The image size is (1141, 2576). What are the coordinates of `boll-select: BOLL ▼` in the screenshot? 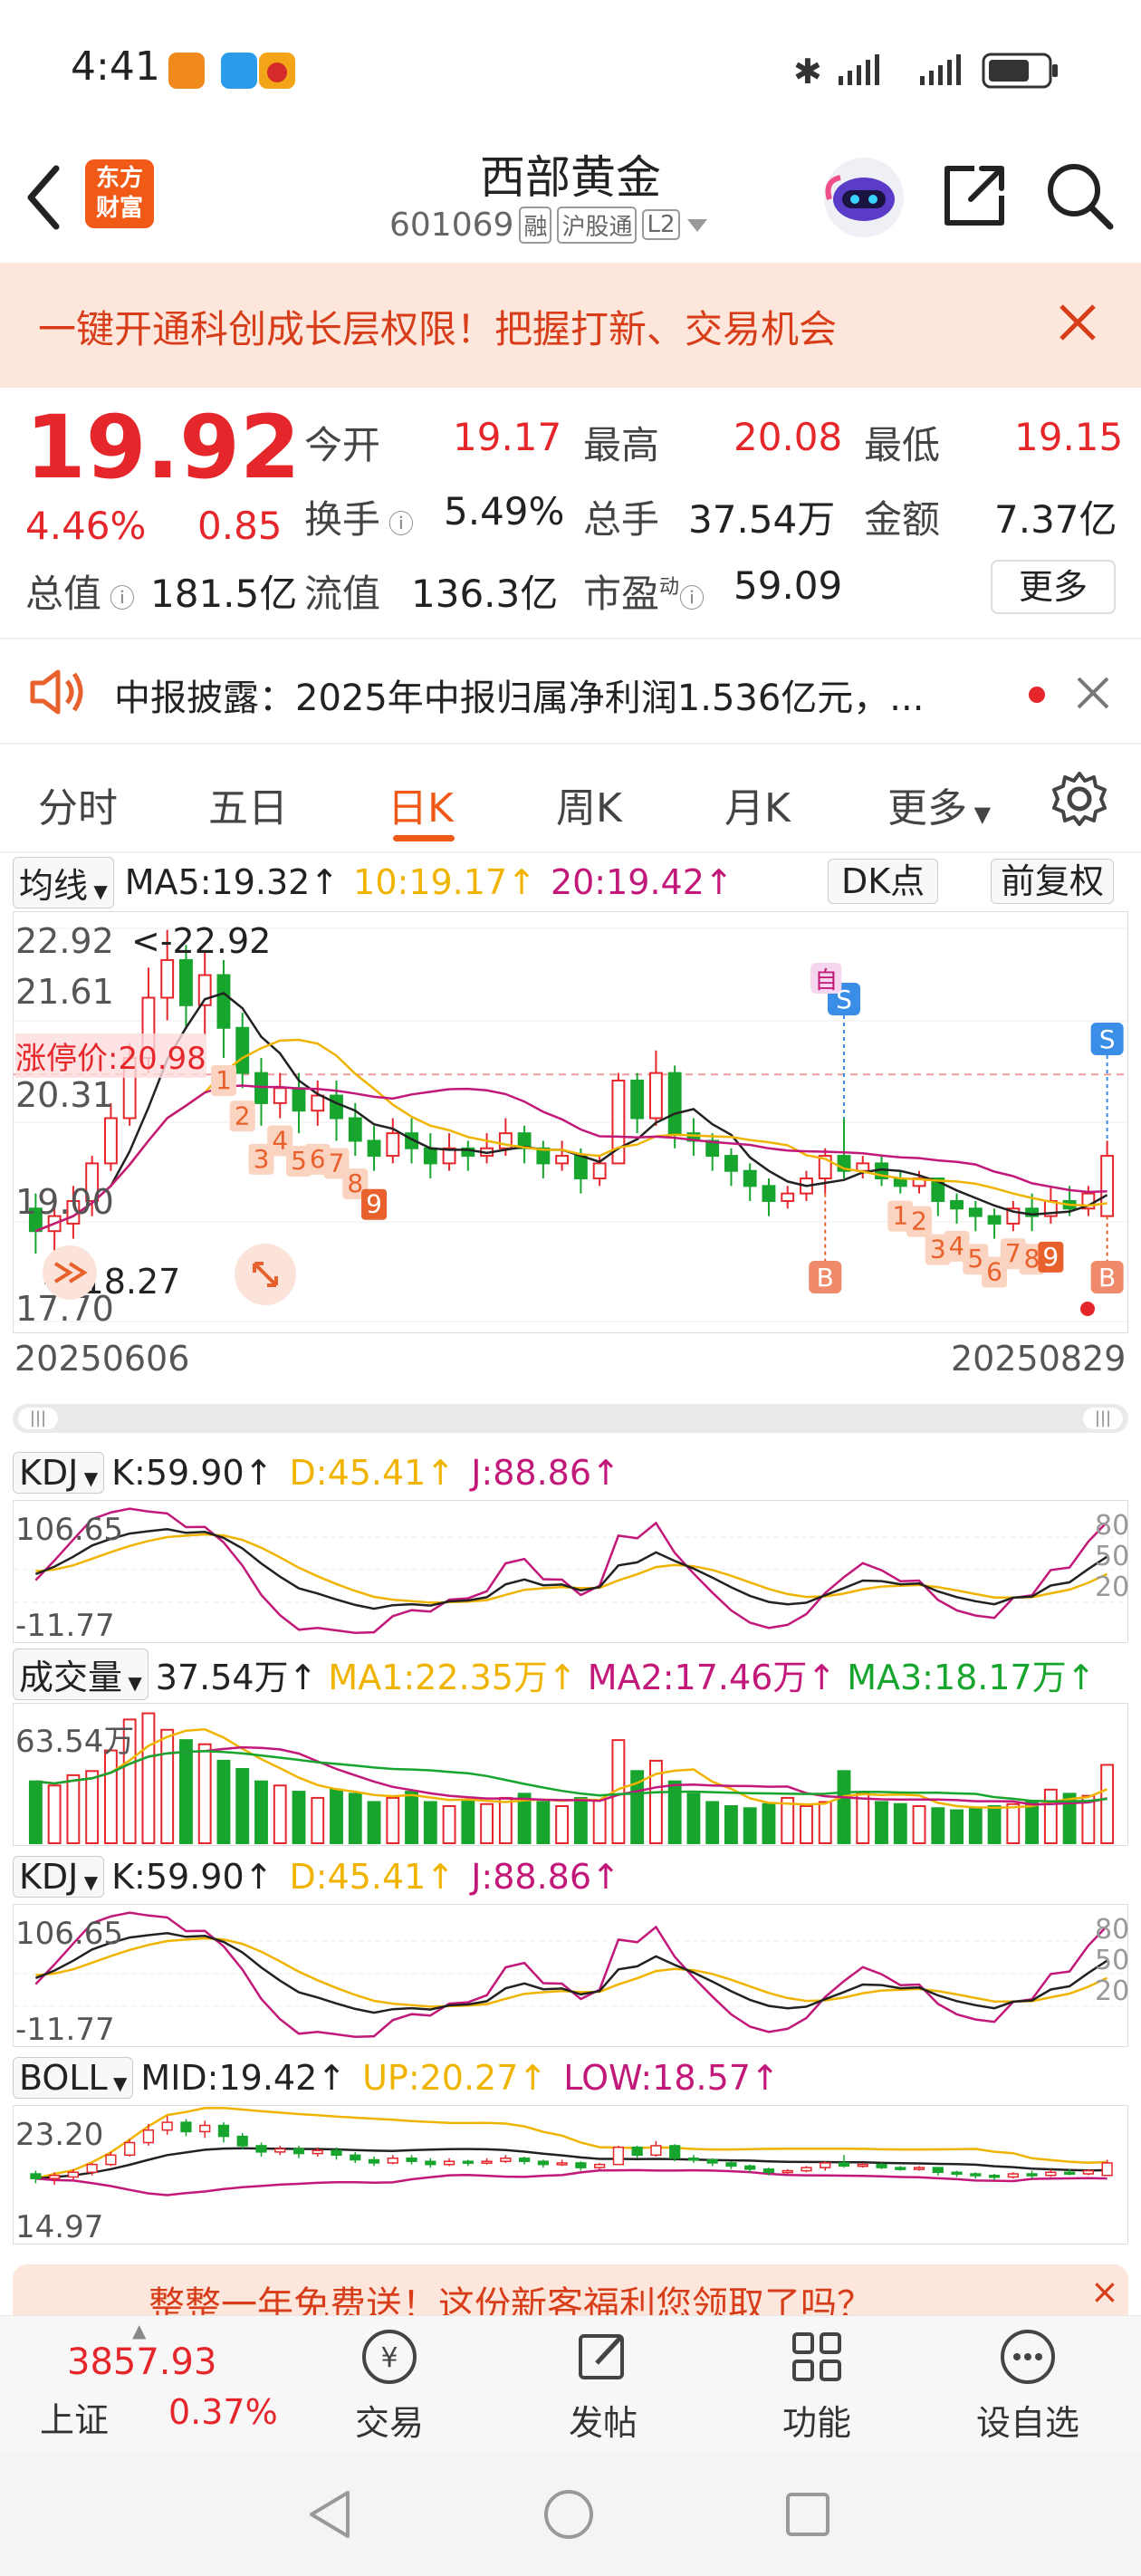 It's located at (74, 2078).